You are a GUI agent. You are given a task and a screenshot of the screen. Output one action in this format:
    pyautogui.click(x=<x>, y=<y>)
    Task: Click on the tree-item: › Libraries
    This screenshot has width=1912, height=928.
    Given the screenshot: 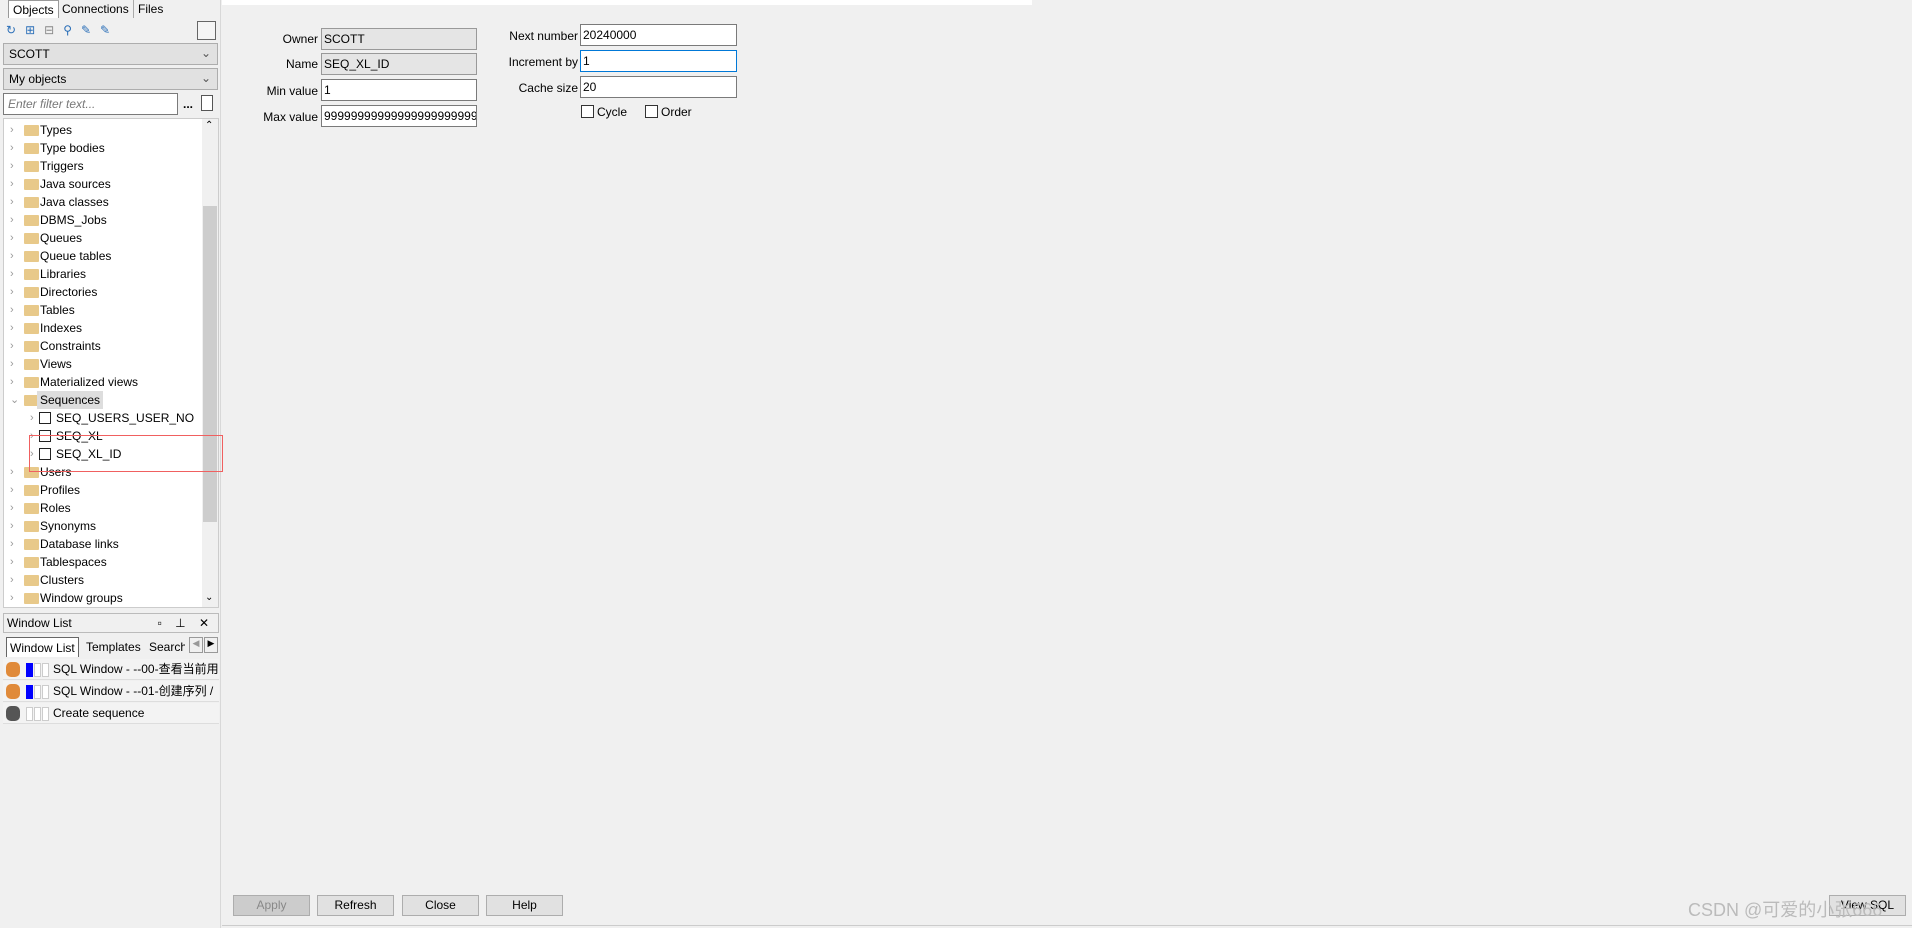 What is the action you would take?
    pyautogui.click(x=104, y=274)
    